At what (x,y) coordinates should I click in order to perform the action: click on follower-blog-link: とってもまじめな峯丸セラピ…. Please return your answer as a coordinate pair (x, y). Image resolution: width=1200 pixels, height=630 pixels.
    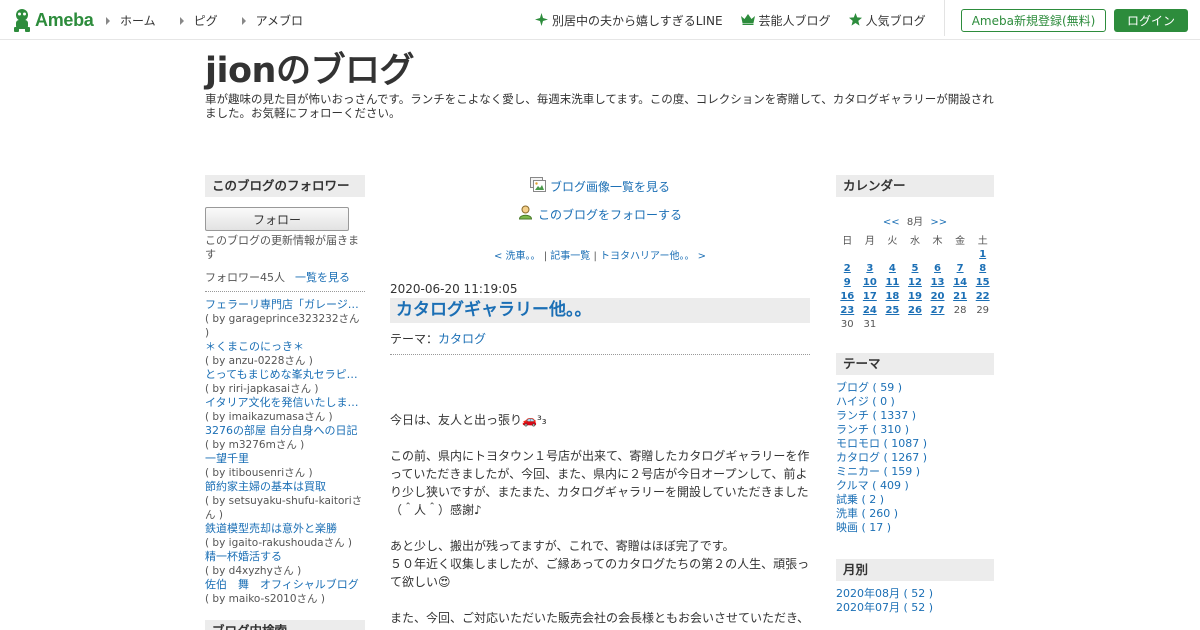
    Looking at the image, I should click on (285, 375).